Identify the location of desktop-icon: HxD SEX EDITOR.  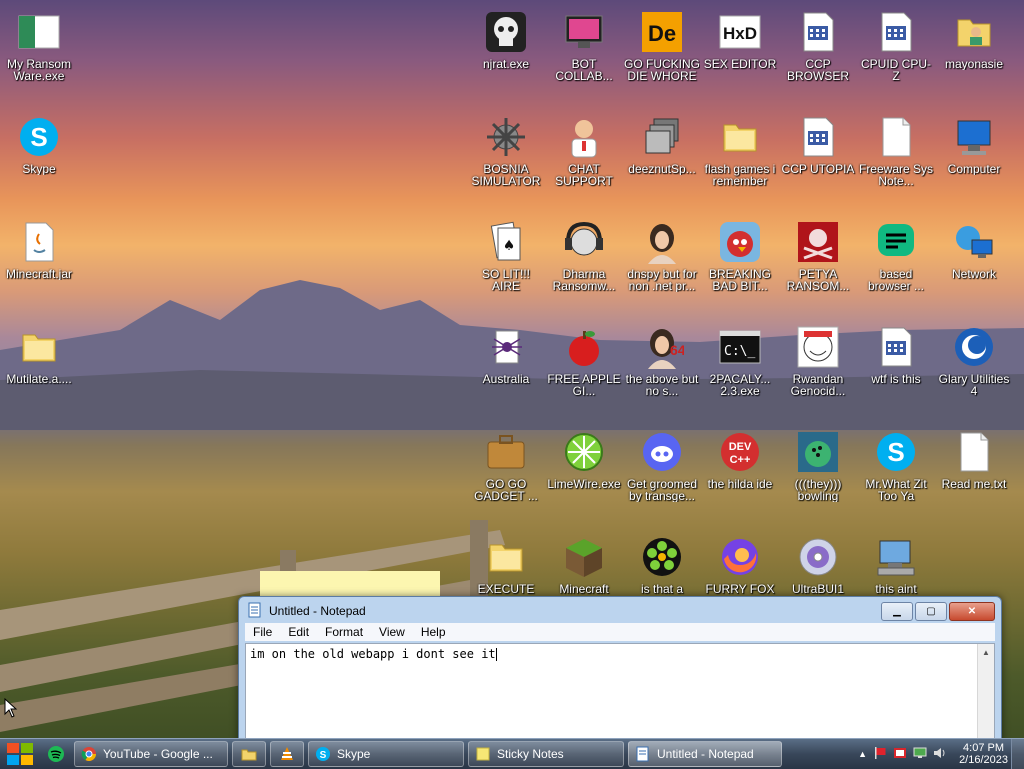
(740, 56).